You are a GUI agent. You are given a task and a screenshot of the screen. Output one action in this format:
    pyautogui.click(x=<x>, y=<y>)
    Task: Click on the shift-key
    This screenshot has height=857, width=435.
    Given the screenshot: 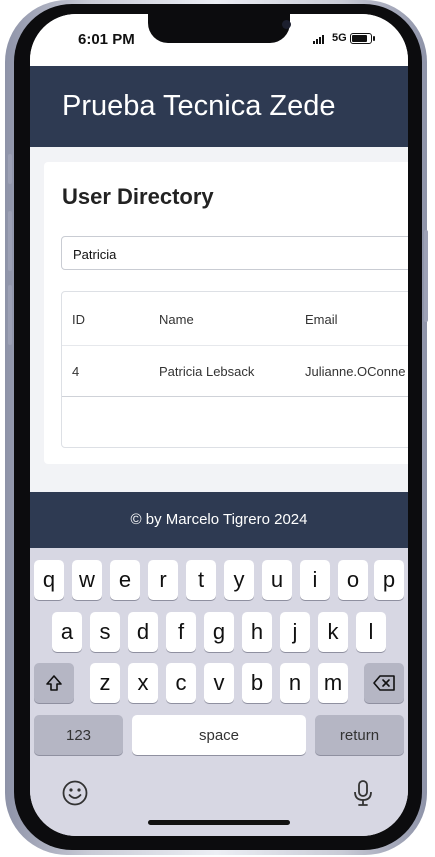 What is the action you would take?
    pyautogui.click(x=54, y=683)
    